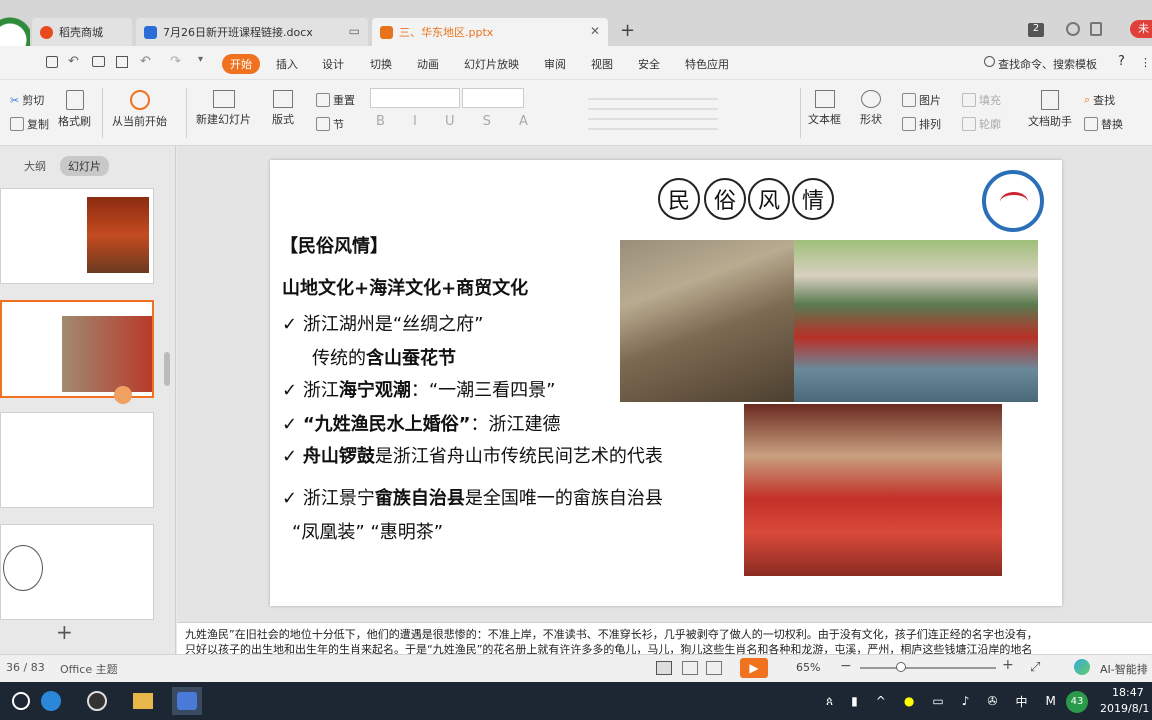 This screenshot has height=720, width=1152. I want to click on zoom-slider, so click(928, 668).